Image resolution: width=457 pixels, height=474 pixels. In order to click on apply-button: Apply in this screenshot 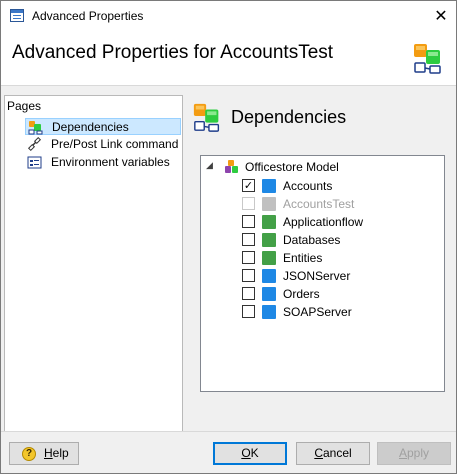, I will do `click(414, 453)`.